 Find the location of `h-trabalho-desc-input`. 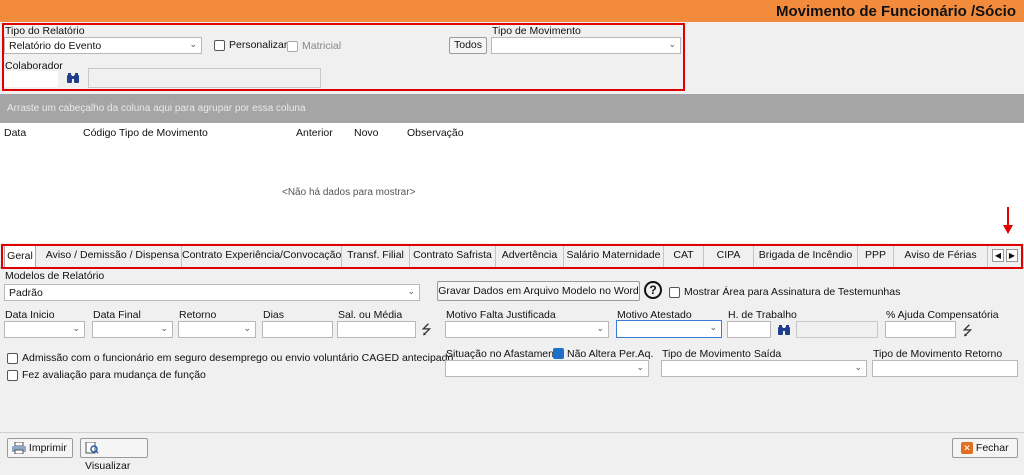

h-trabalho-desc-input is located at coordinates (837, 329).